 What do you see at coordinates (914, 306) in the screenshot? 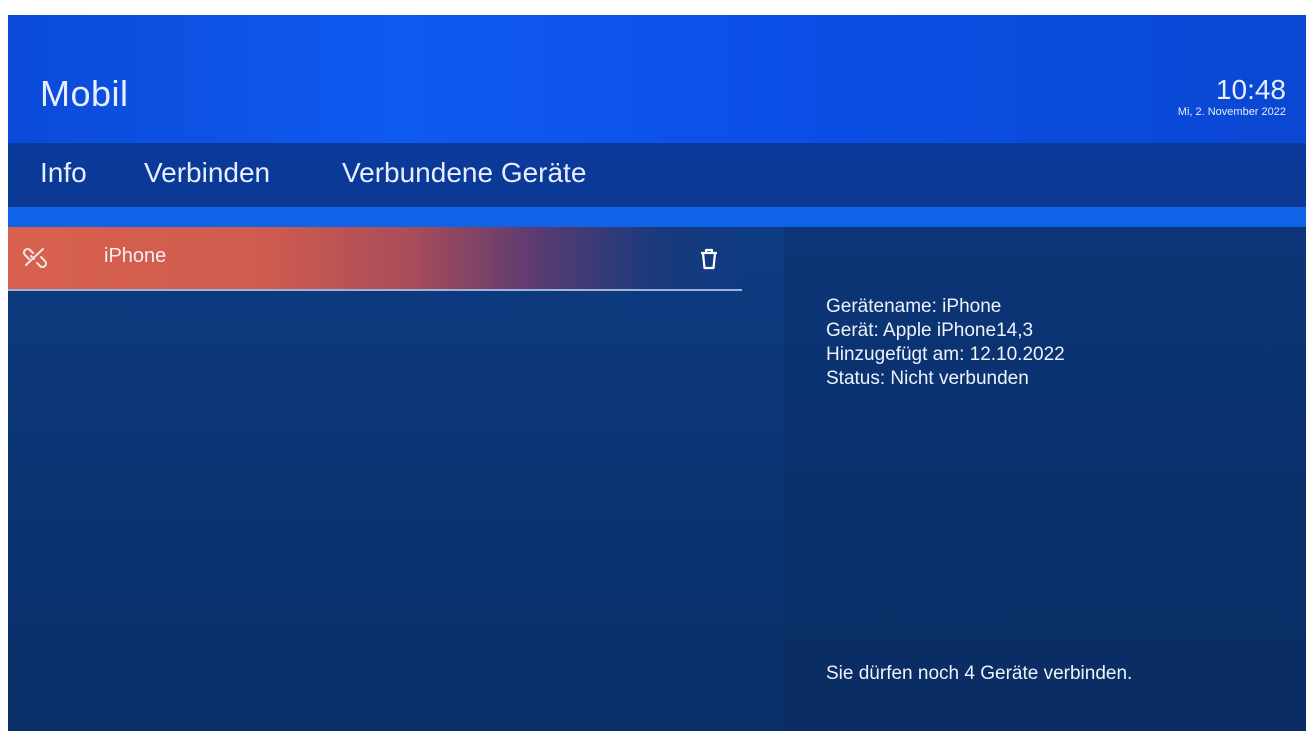
I see `detail-device-name: Gerätename: iPhone` at bounding box center [914, 306].